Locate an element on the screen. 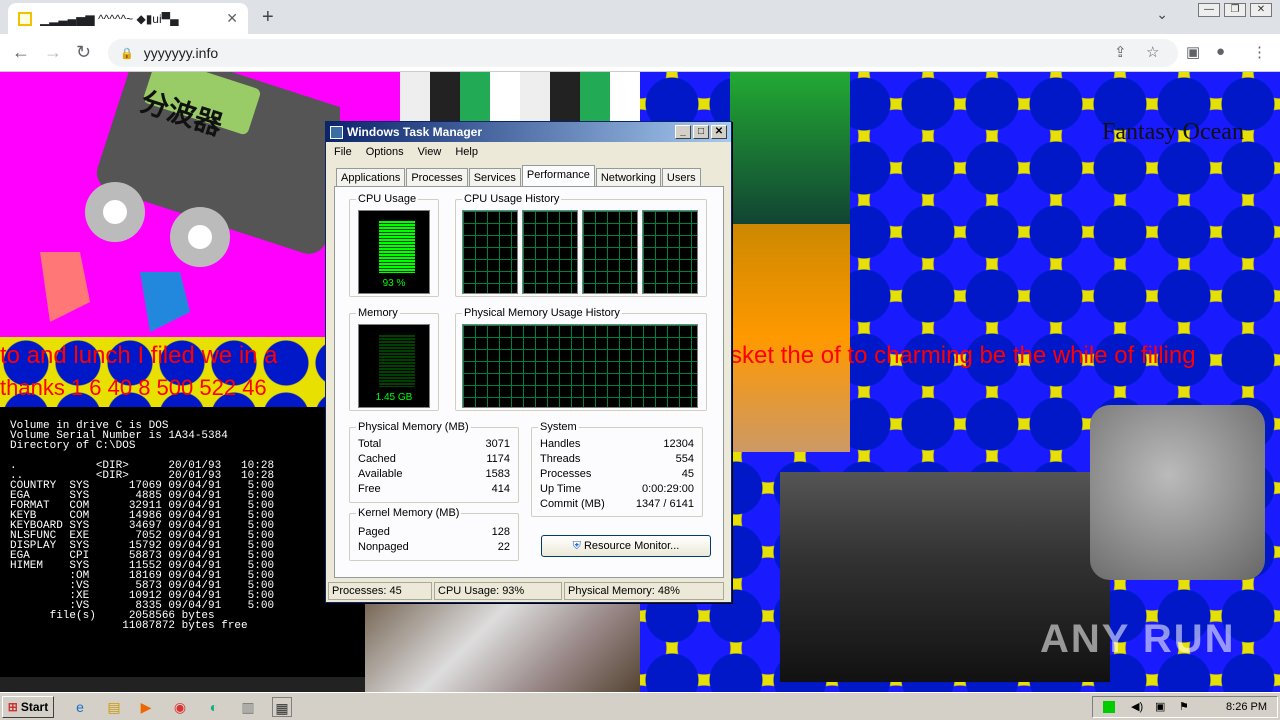 This screenshot has height=720, width=1280. tab-networking: Networking is located at coordinates (628, 177).